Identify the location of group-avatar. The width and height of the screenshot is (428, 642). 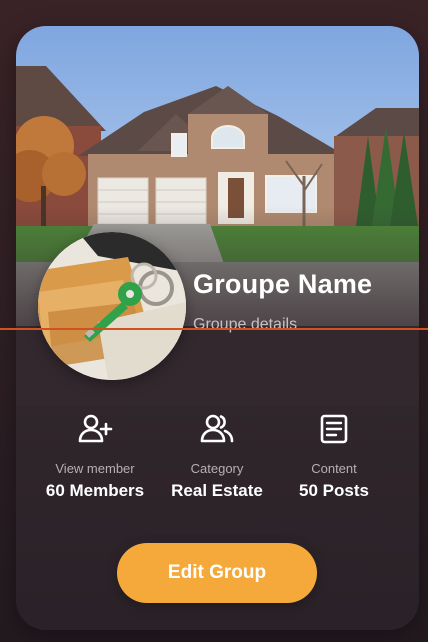
(112, 306).